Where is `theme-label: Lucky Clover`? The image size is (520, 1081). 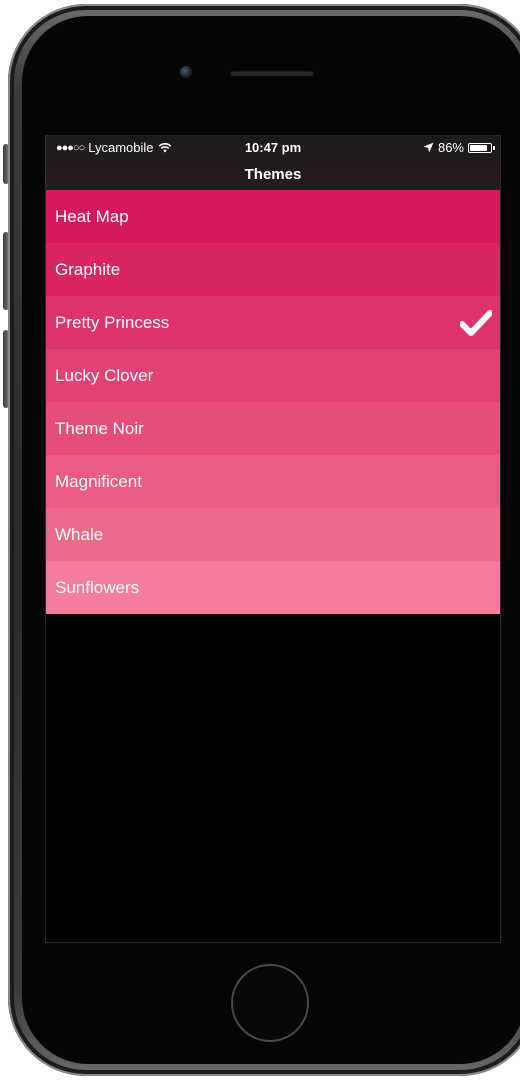 theme-label: Lucky Clover is located at coordinates (104, 375).